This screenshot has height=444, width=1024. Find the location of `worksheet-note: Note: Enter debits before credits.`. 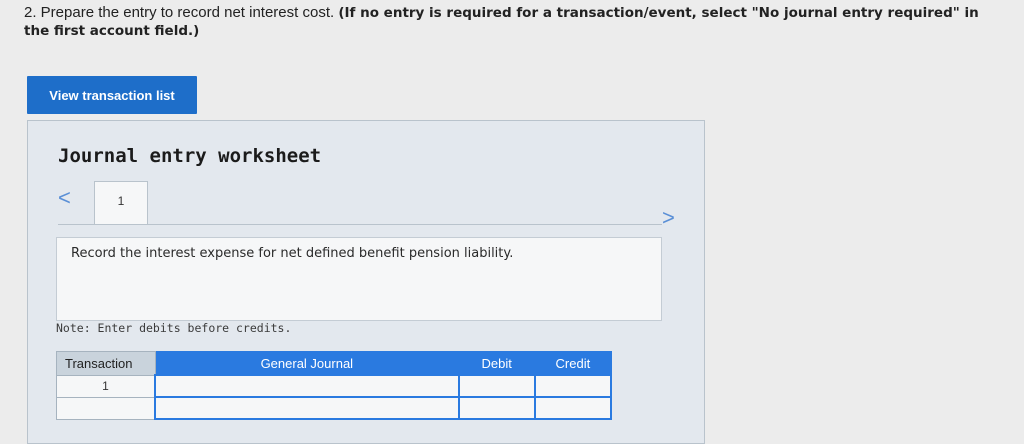

worksheet-note: Note: Enter debits before credits. is located at coordinates (174, 328).